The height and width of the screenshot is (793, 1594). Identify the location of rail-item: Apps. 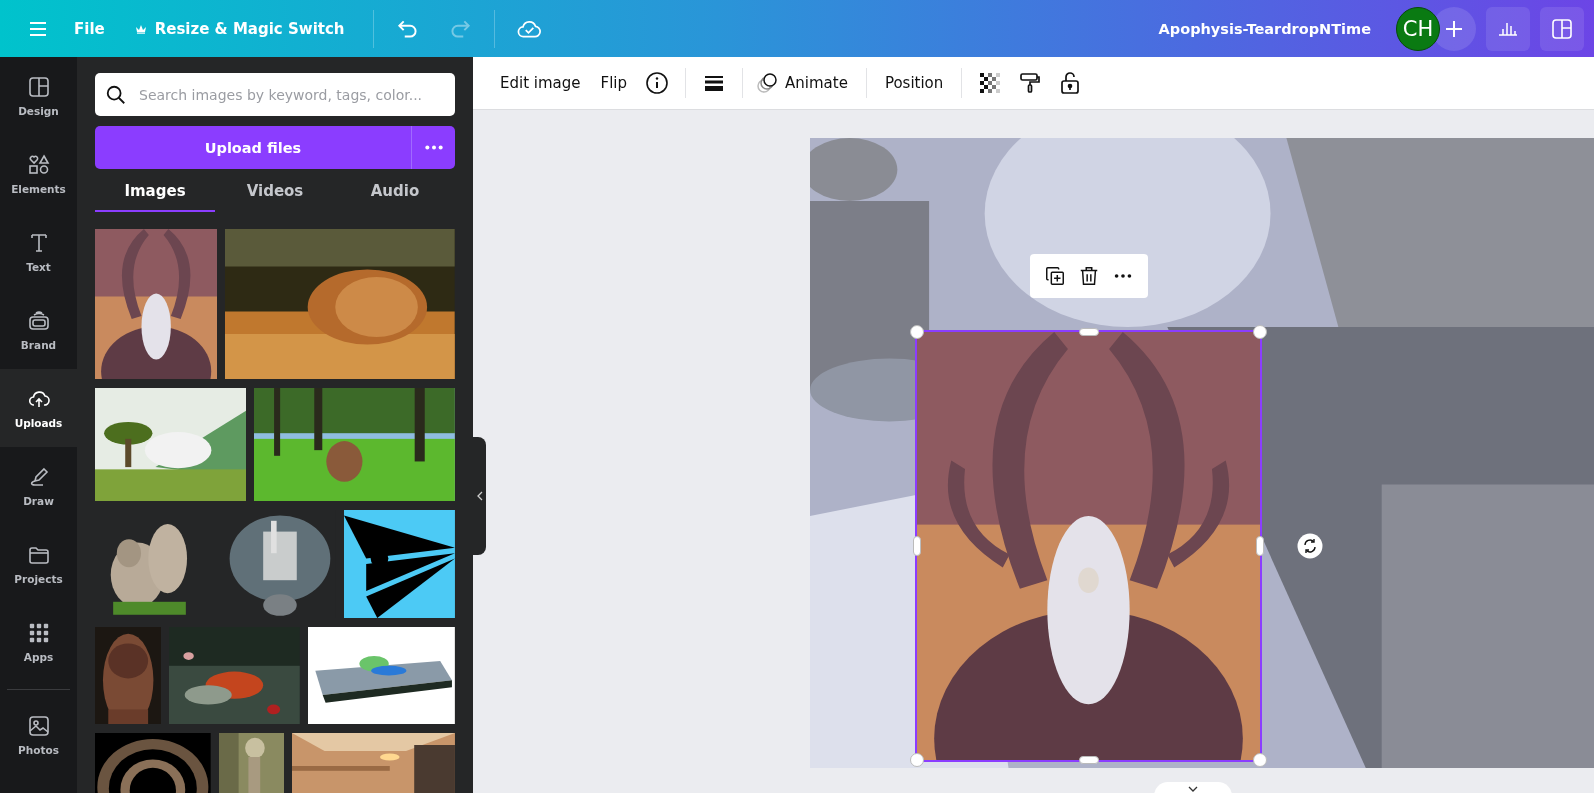
(38, 642).